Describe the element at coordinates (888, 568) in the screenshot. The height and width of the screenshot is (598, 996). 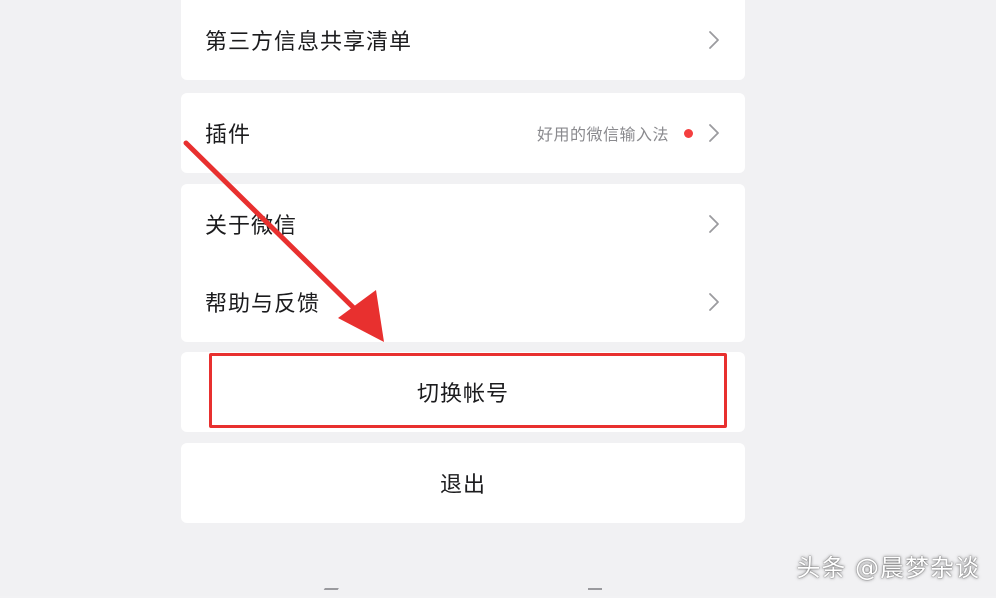
I see `watermark: 头条 @晨梦杂谈` at that location.